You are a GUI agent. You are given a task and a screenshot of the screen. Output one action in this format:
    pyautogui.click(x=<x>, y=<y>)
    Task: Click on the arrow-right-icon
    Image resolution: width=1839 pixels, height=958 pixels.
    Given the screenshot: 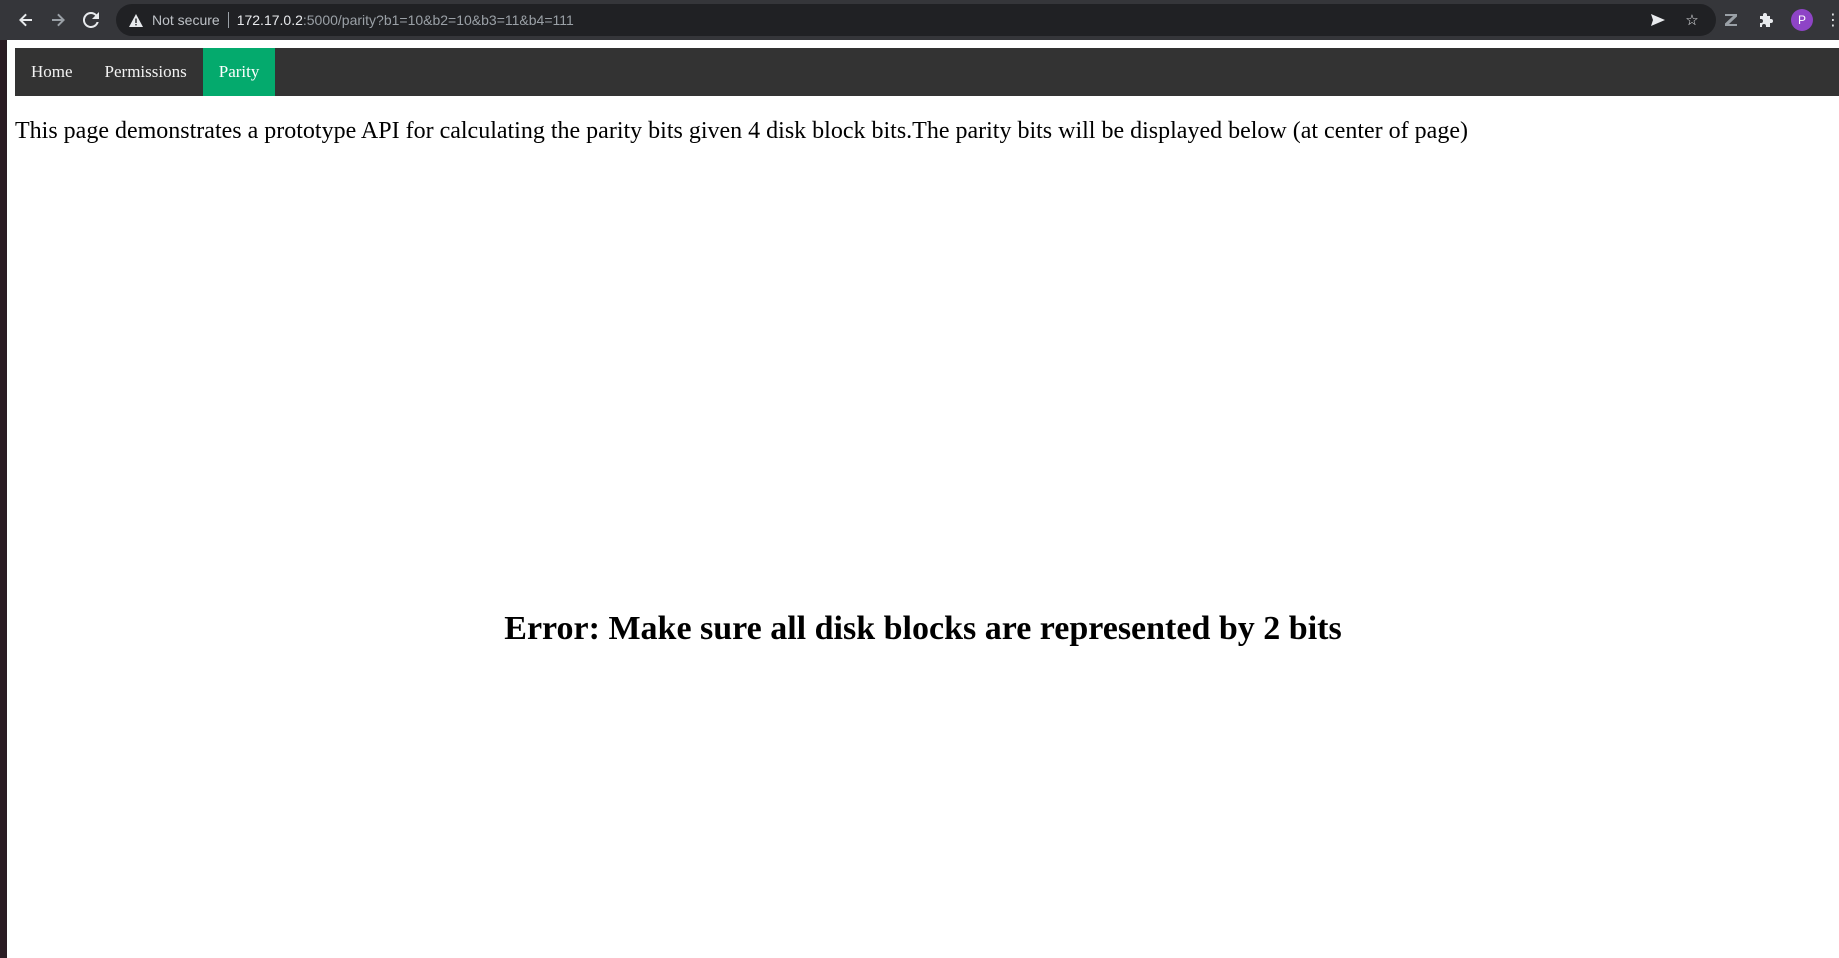 What is the action you would take?
    pyautogui.click(x=58, y=20)
    